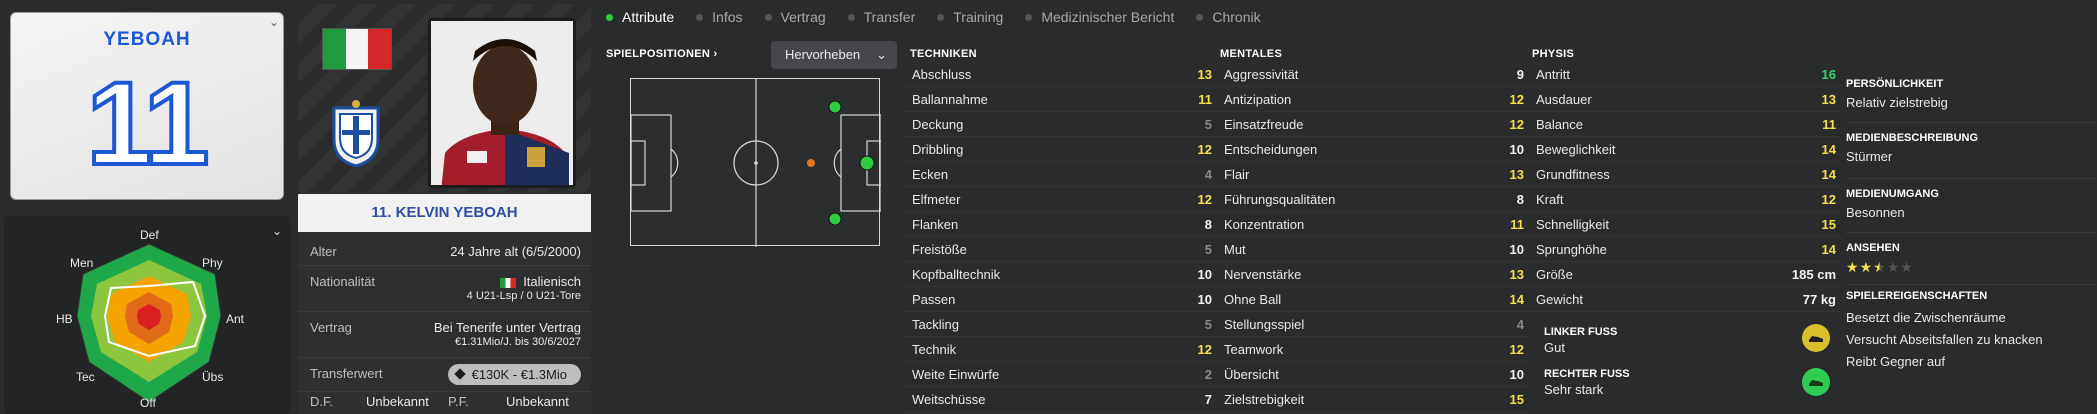 The image size is (2097, 414). What do you see at coordinates (943, 54) in the screenshot?
I see `techniques-title: TECHNIKEN` at bounding box center [943, 54].